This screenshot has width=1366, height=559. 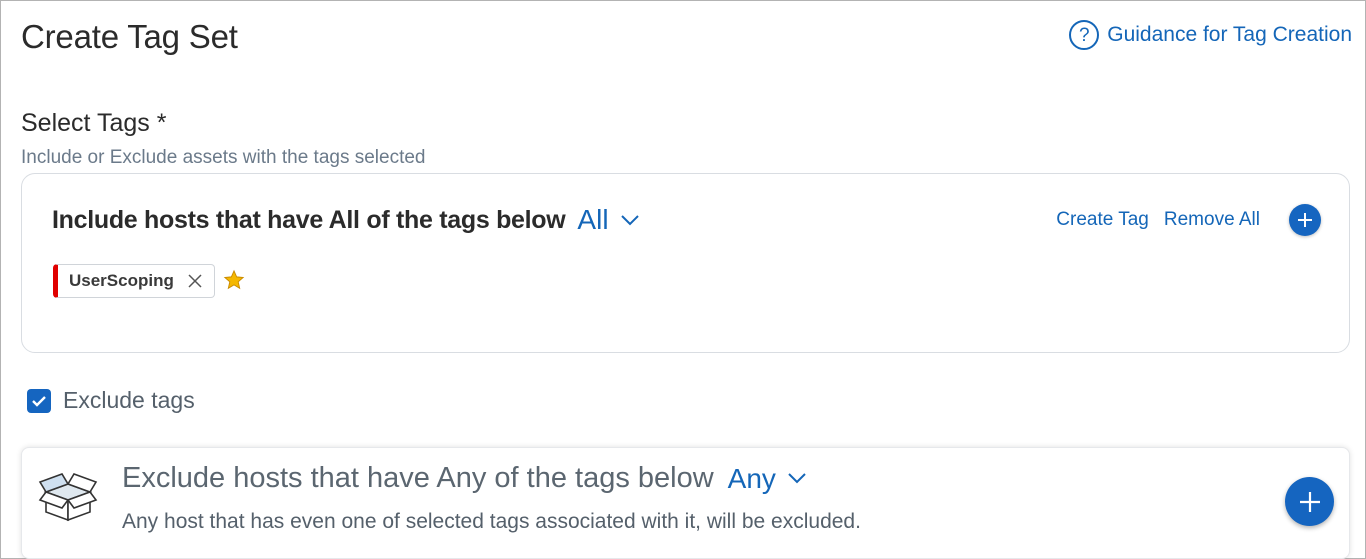 I want to click on tag-chip: UserScoping, so click(x=134, y=281).